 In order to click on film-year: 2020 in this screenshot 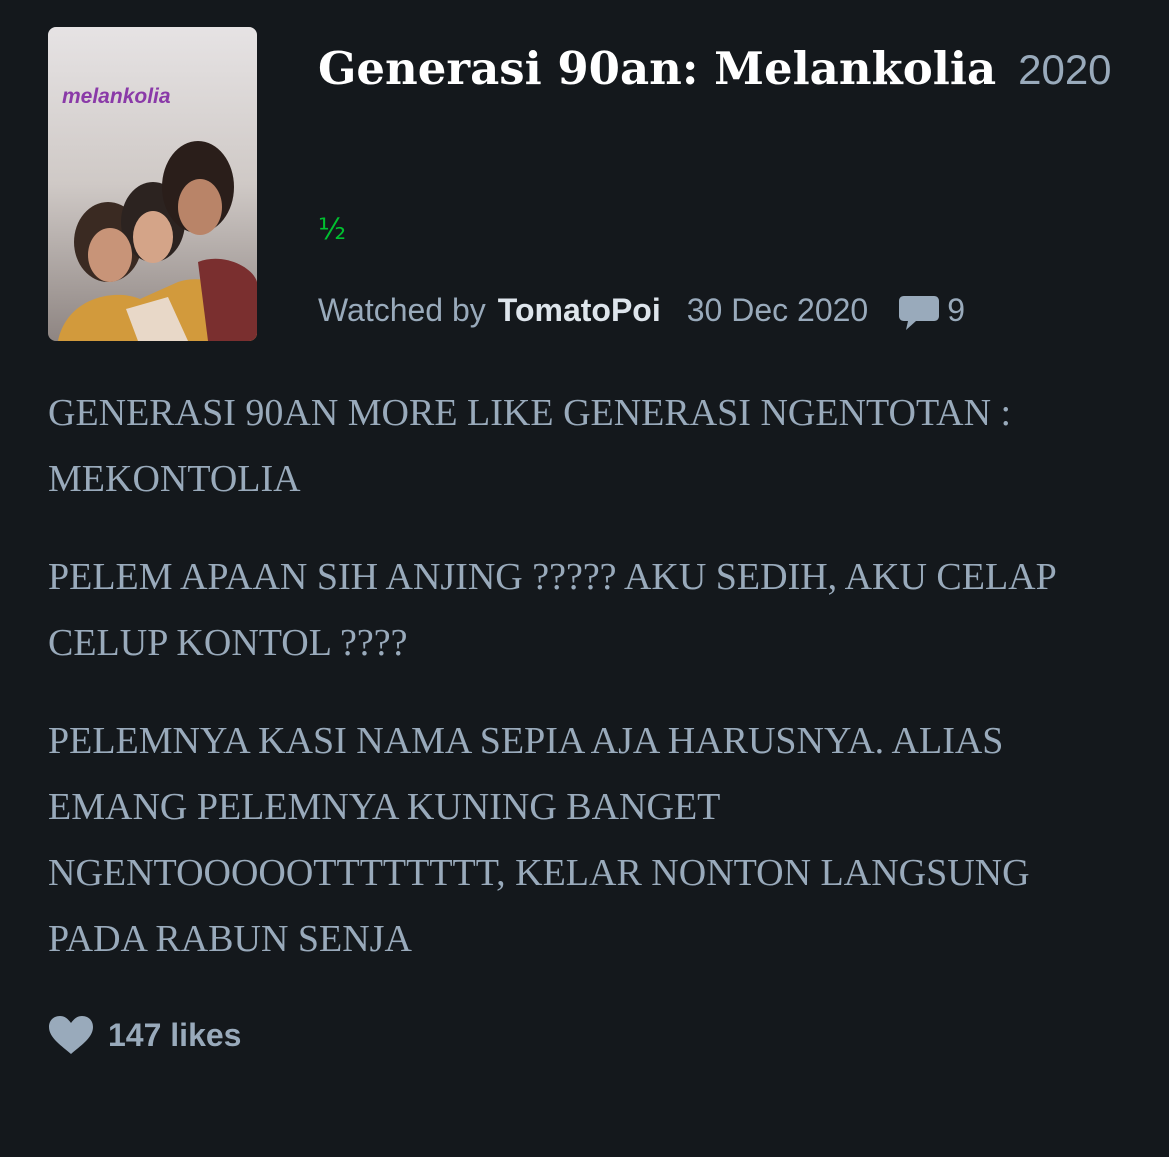, I will do `click(1064, 69)`.